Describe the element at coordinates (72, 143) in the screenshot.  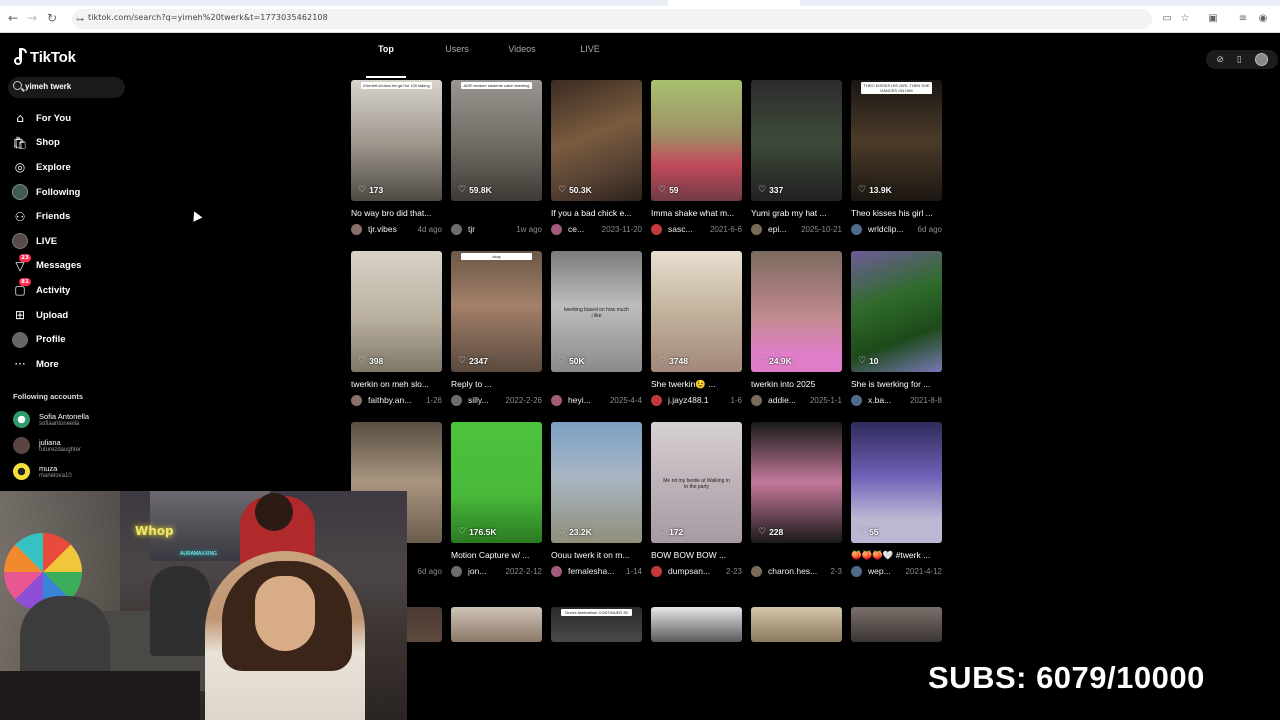
I see `sidebar-item-shop: 🛍 Shop` at that location.